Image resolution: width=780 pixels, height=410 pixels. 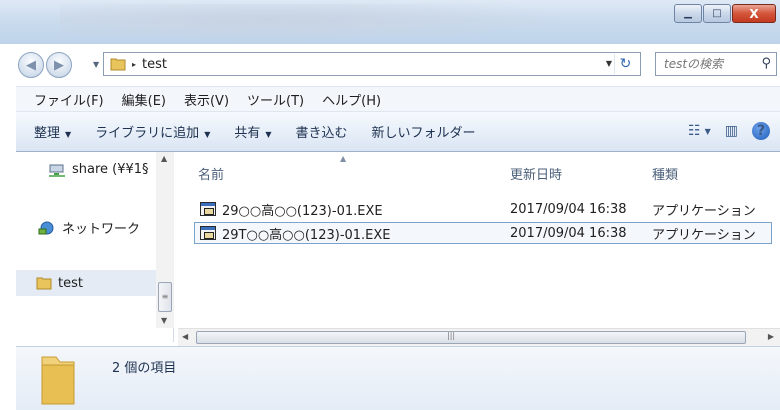 I want to click on address-bar: ▸ test ▼ ↻, so click(x=372, y=64).